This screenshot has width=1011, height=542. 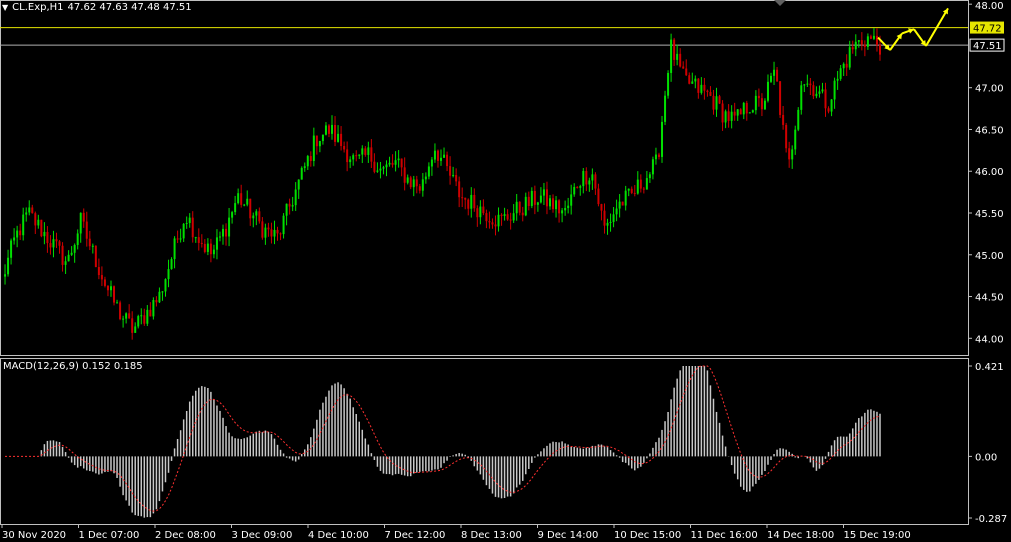 What do you see at coordinates (989, 214) in the screenshot?
I see `price-axis-label: 45.50` at bounding box center [989, 214].